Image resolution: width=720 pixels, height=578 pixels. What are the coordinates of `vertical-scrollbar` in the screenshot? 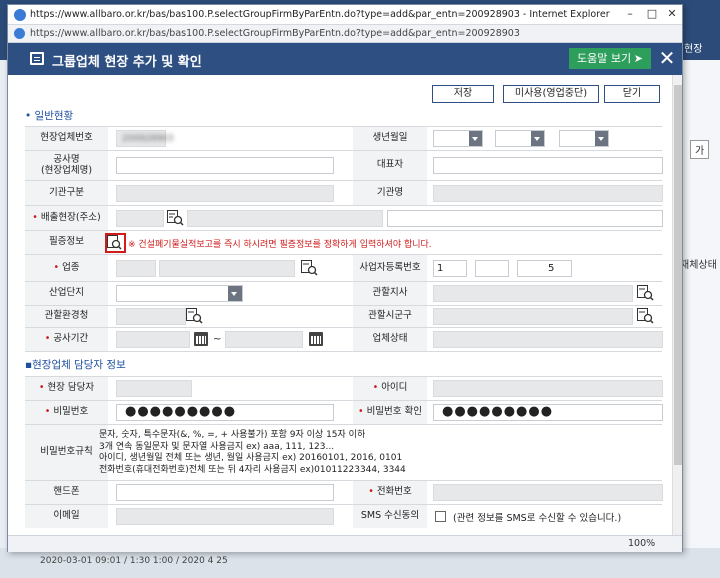 It's located at (677, 307).